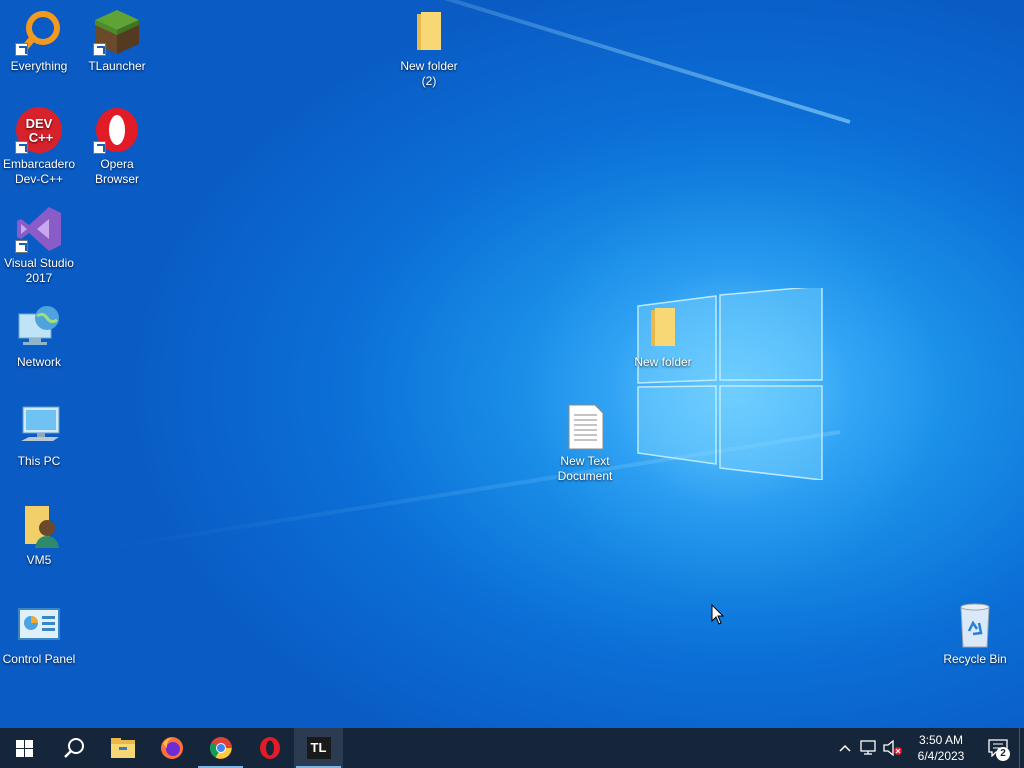 Image resolution: width=1024 pixels, height=768 pixels. I want to click on taskbar-chrome, so click(220, 748).